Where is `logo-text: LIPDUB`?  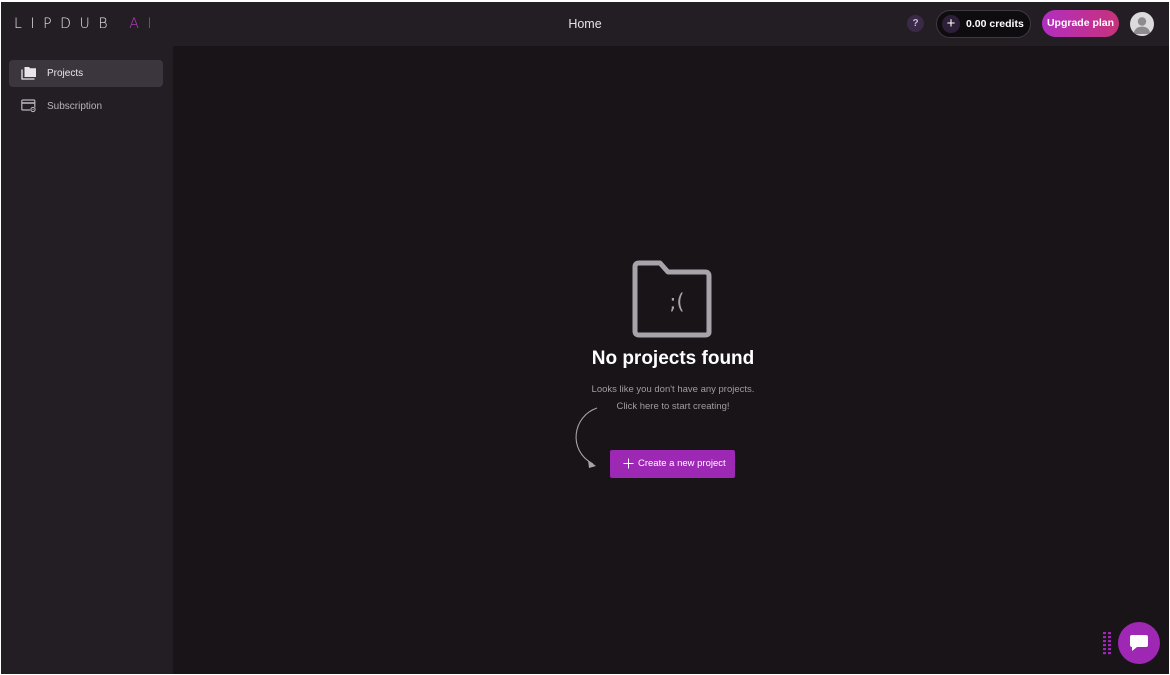 logo-text: LIPDUB is located at coordinates (72, 24).